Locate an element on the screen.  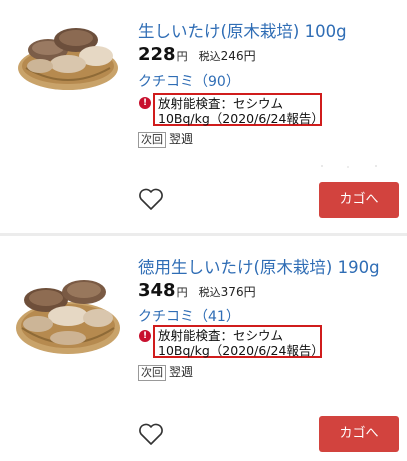
price-row: 348円 税込376円 is located at coordinates (197, 290).